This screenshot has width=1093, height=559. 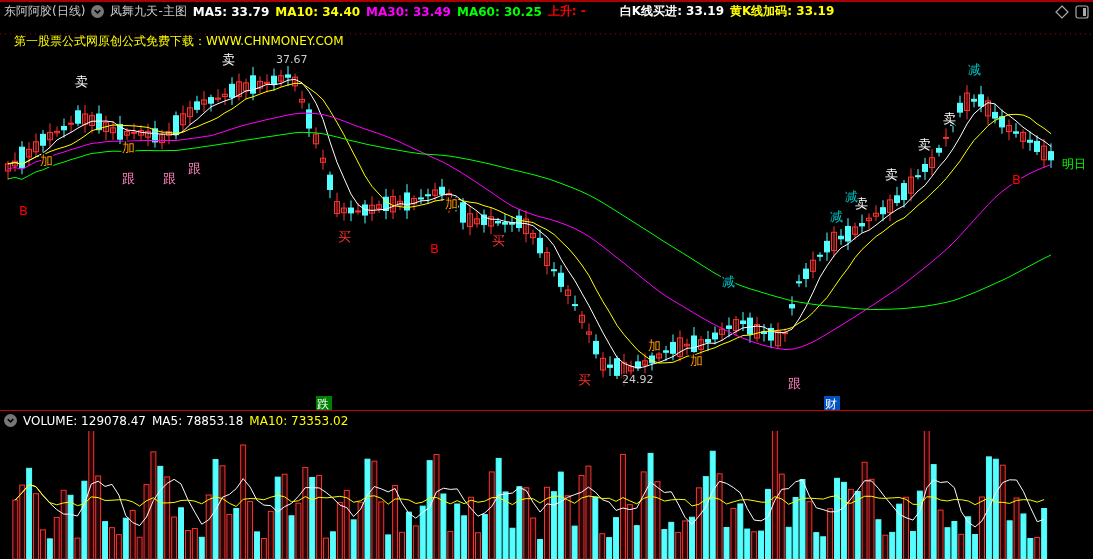 I want to click on volume-ma5: MA5: 78853.18, so click(x=198, y=420).